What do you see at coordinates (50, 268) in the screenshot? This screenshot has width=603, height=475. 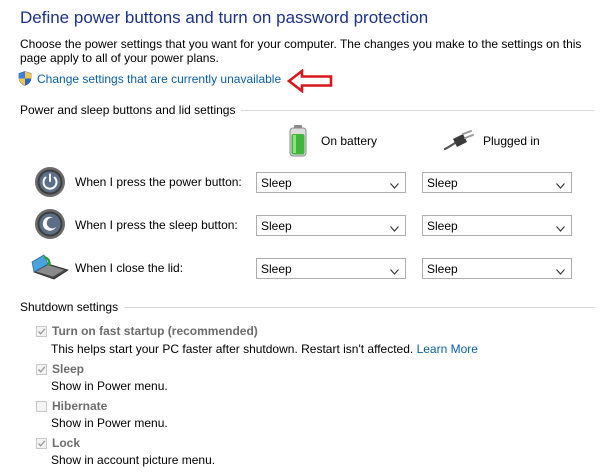 I see `laptop-lid-icon` at bounding box center [50, 268].